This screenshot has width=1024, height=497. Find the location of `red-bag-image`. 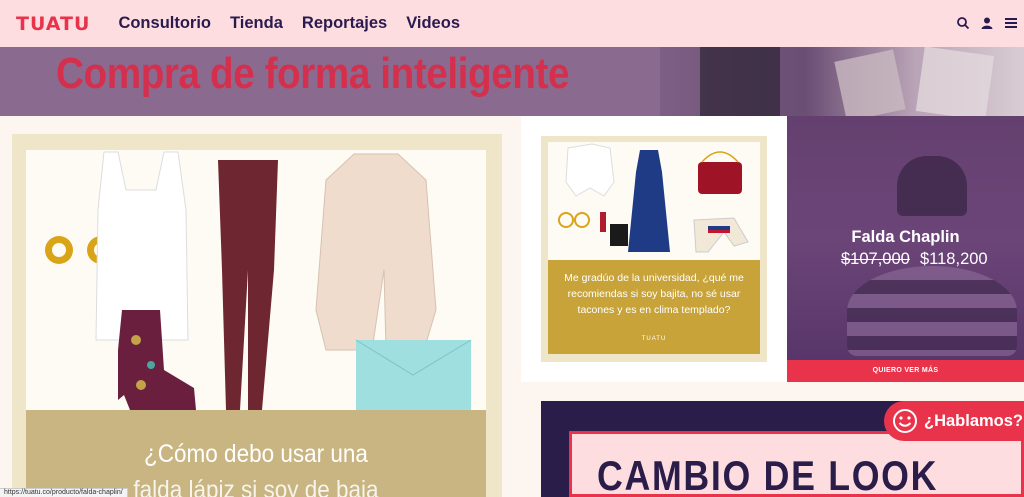

red-bag-image is located at coordinates (720, 178).